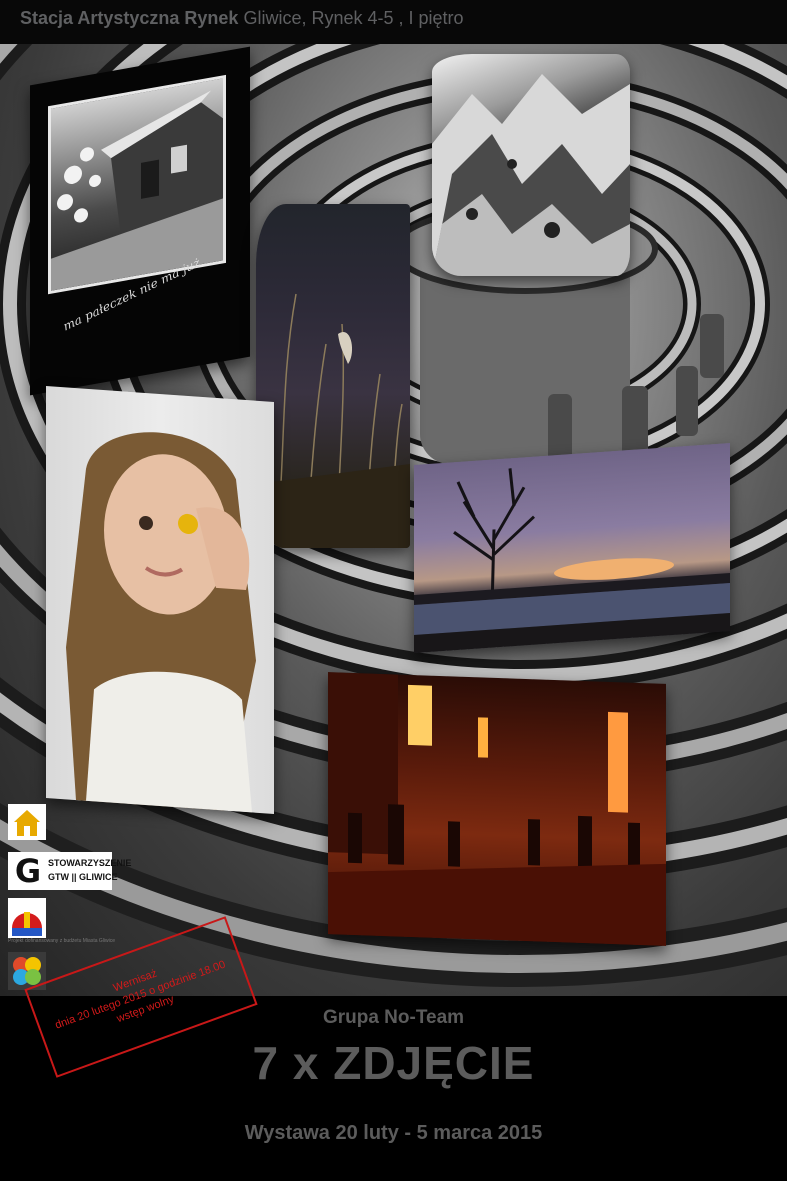 The height and width of the screenshot is (1181, 787). What do you see at coordinates (27, 918) in the screenshot?
I see `gliwice-logo` at bounding box center [27, 918].